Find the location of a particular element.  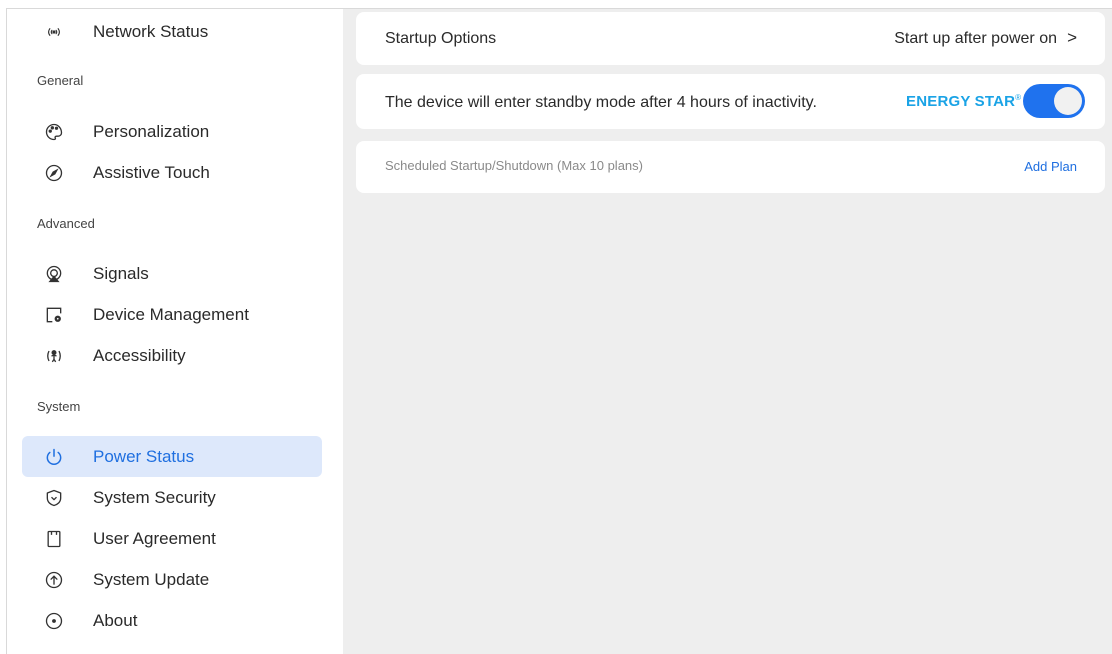

sidebar-item-label: Network Status is located at coordinates (151, 31).